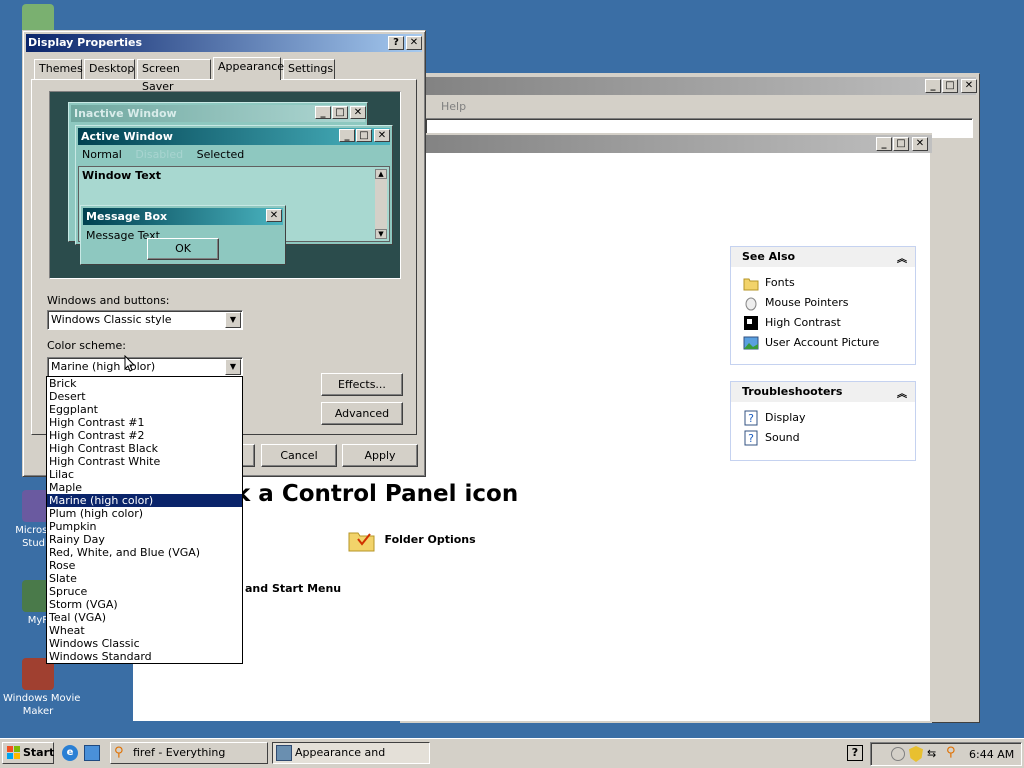 Image resolution: width=1024 pixels, height=768 pixels. What do you see at coordinates (144, 617) in the screenshot?
I see `dropdown-option: Teal (VGA)` at bounding box center [144, 617].